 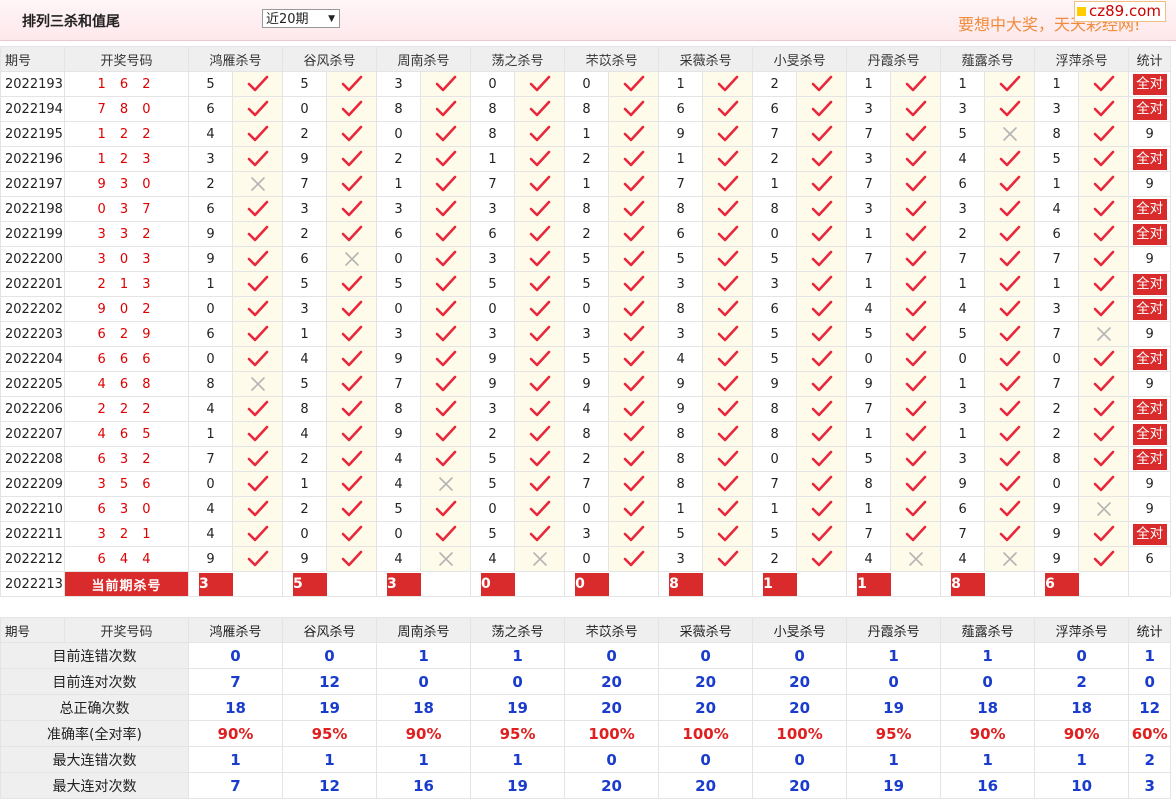 I want to click on draw-number: 6 3 0, so click(x=126, y=509).